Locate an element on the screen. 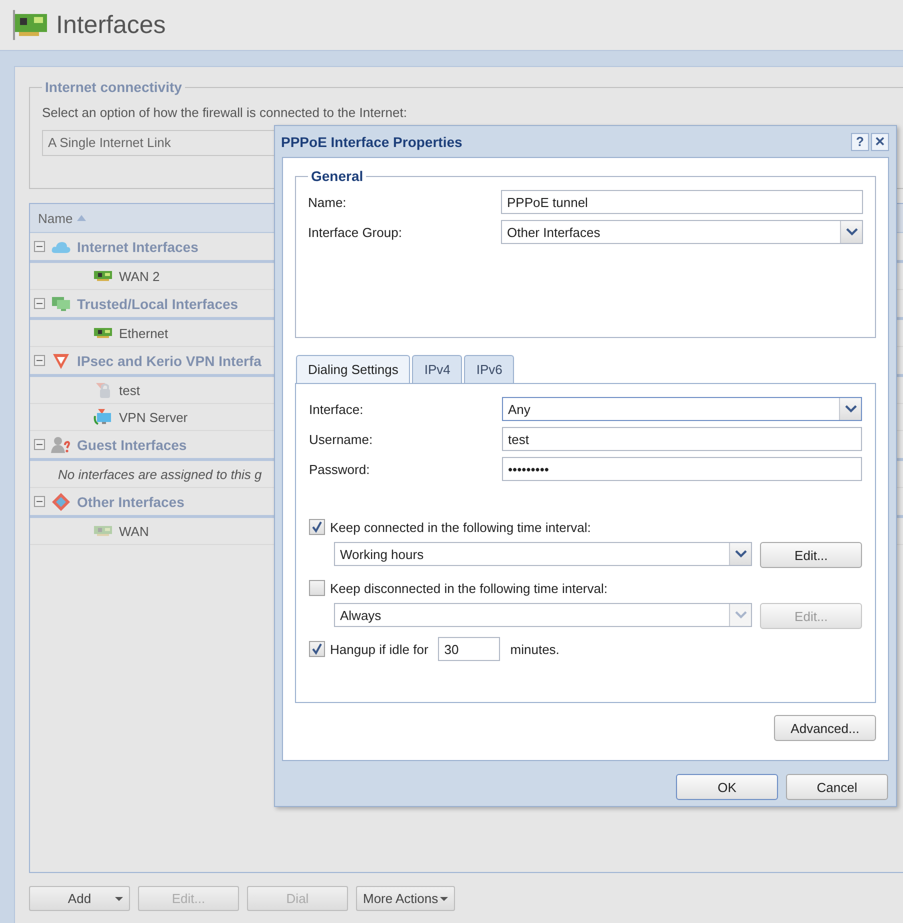  time-interval-dropdown: Working hours is located at coordinates (543, 554).